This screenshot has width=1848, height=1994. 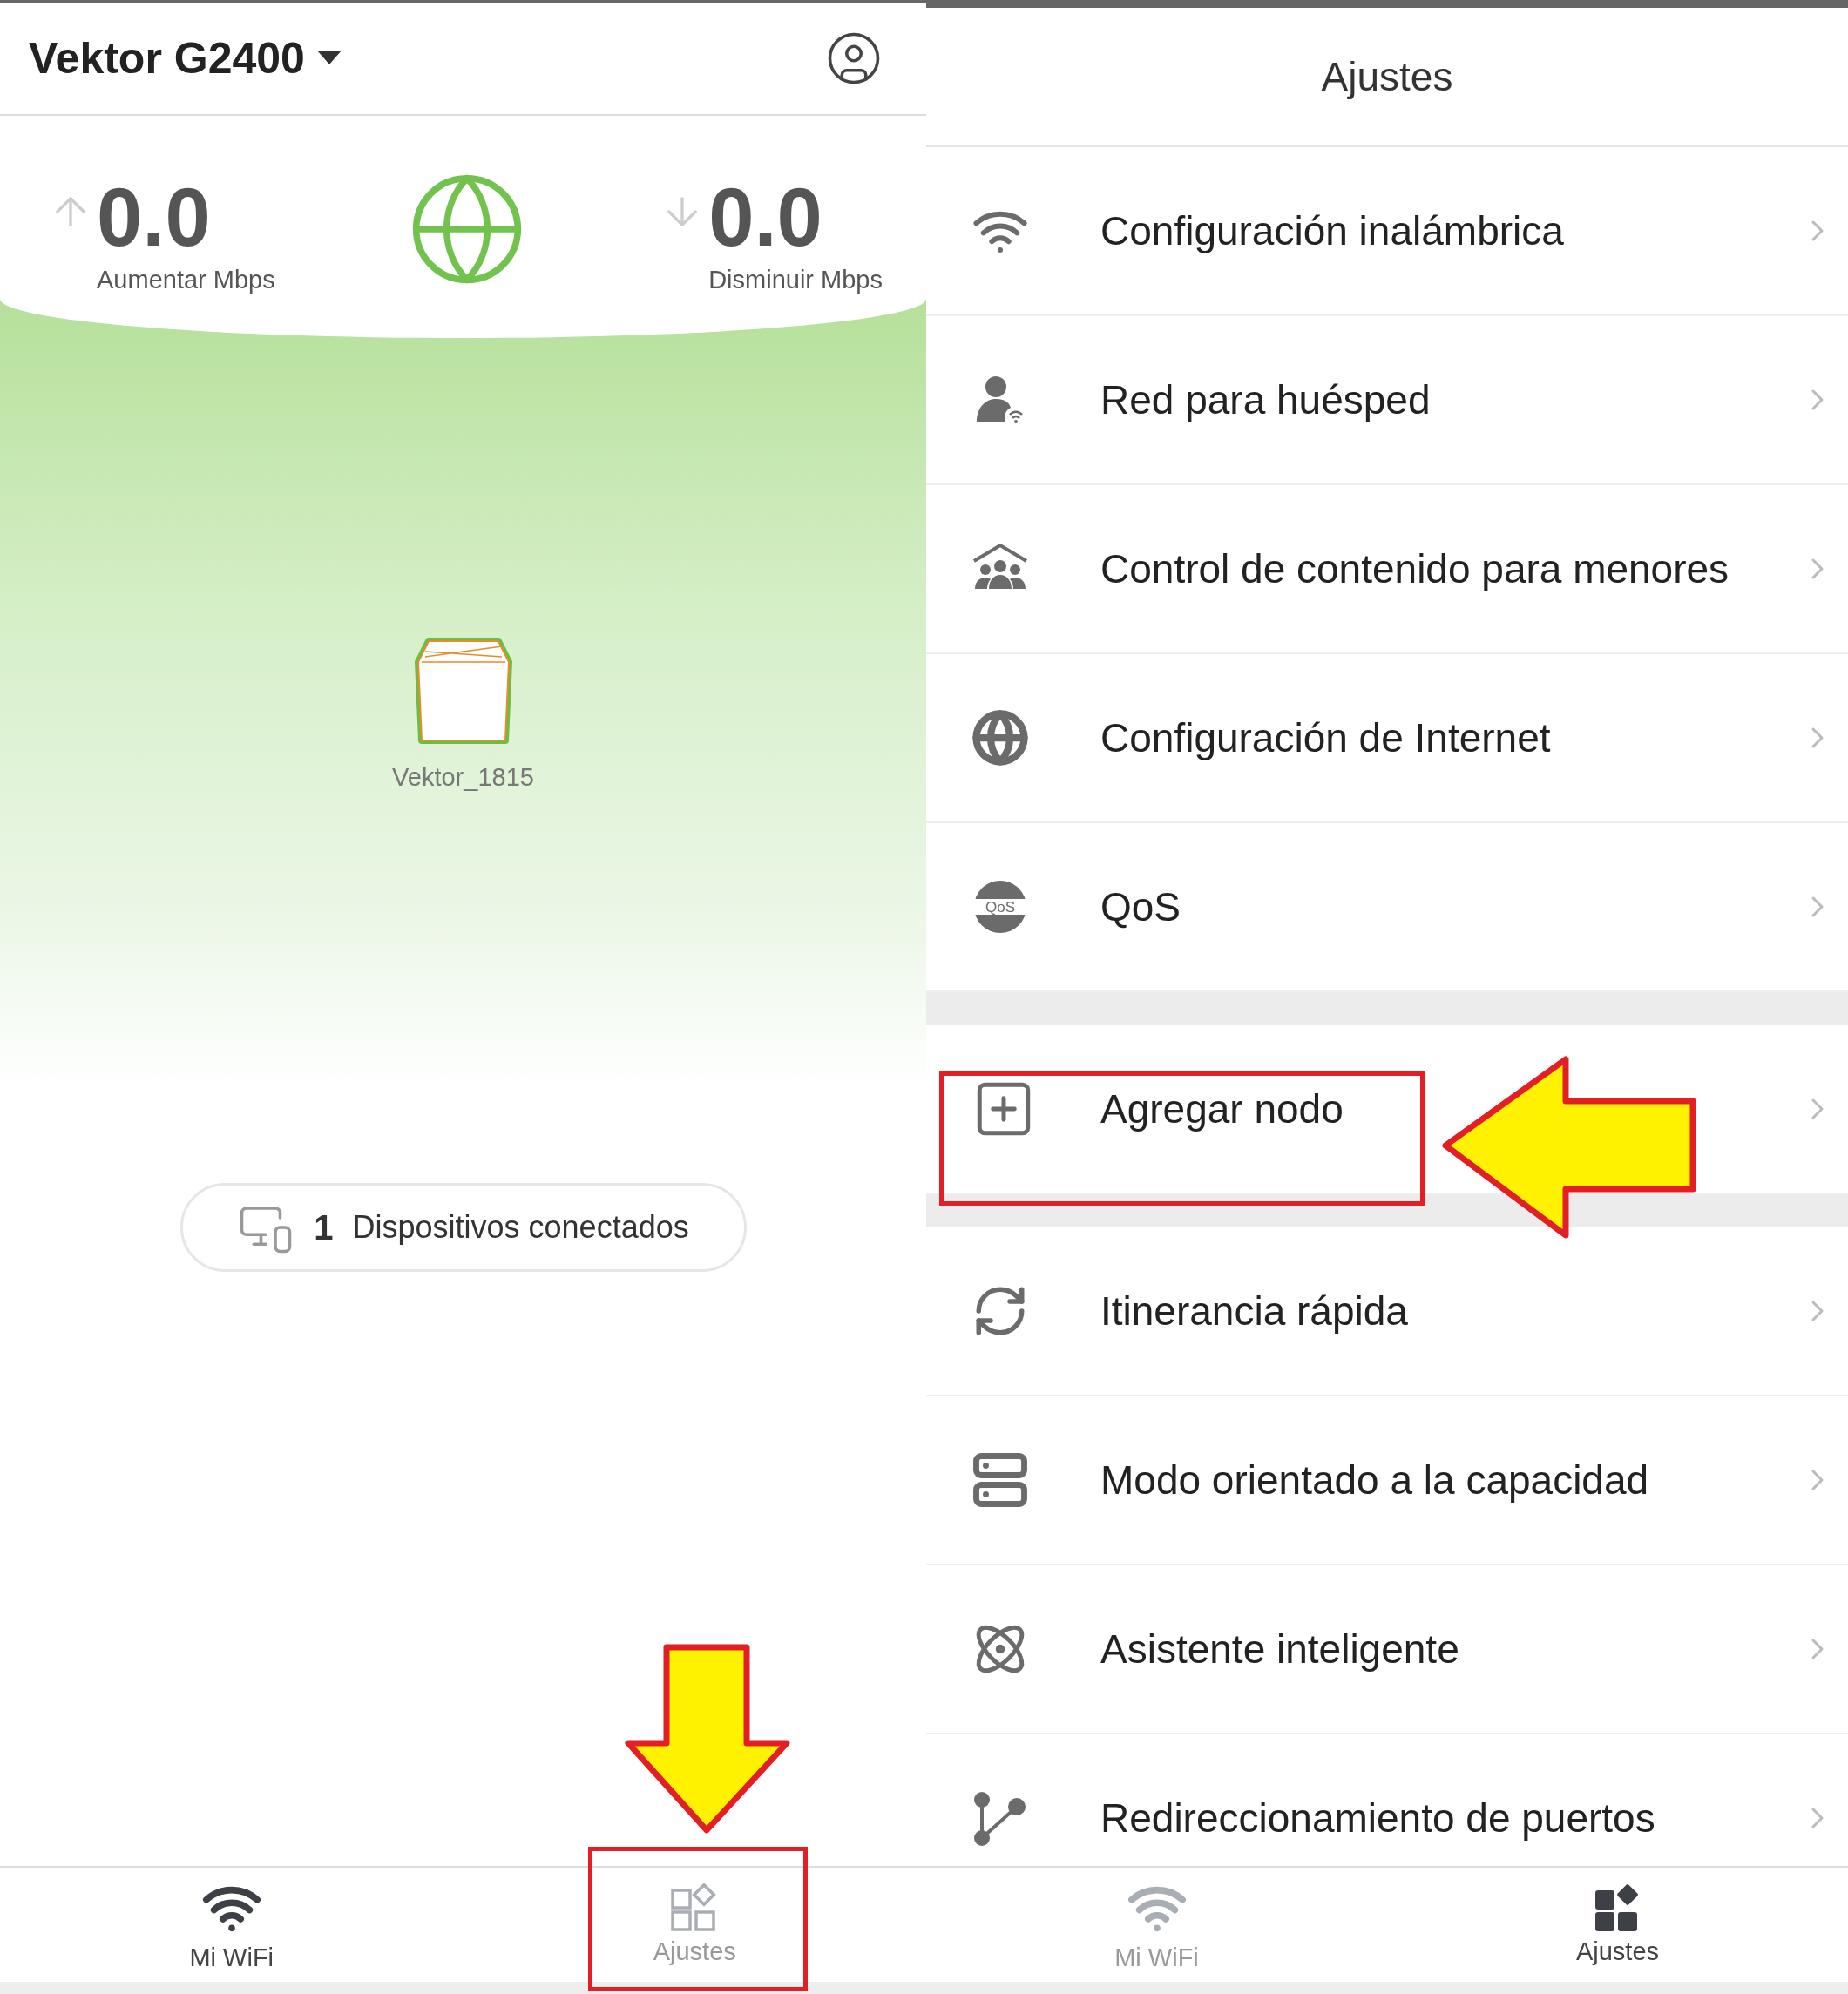 I want to click on router-selector: Vektor G2400, so click(x=185, y=58).